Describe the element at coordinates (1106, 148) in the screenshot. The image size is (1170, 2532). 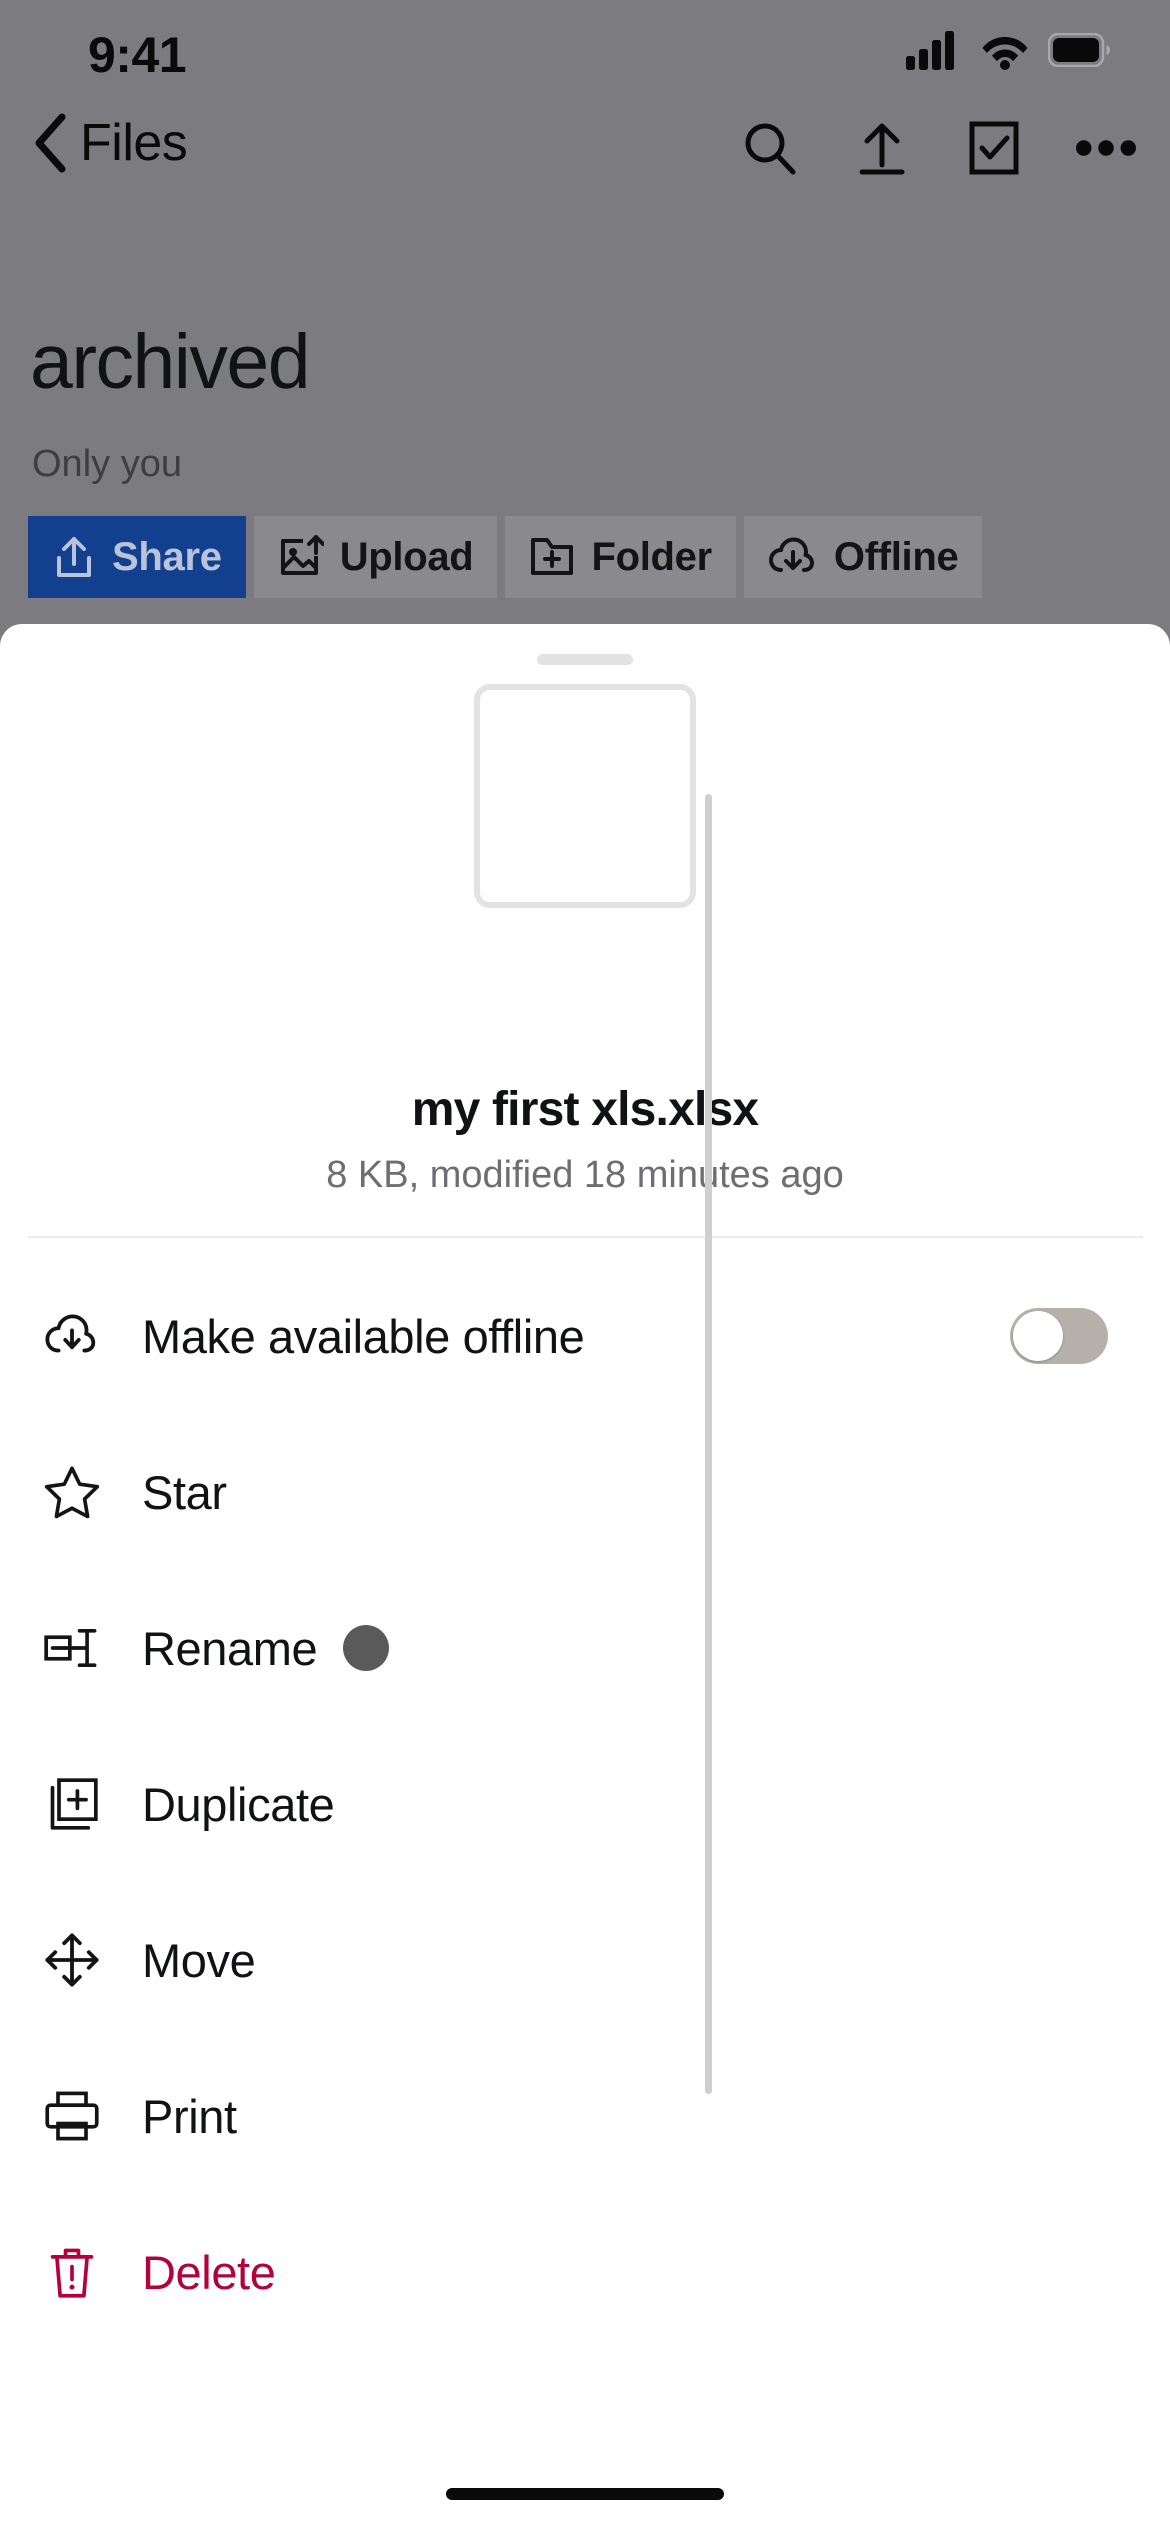
I see `more-options-icon` at that location.